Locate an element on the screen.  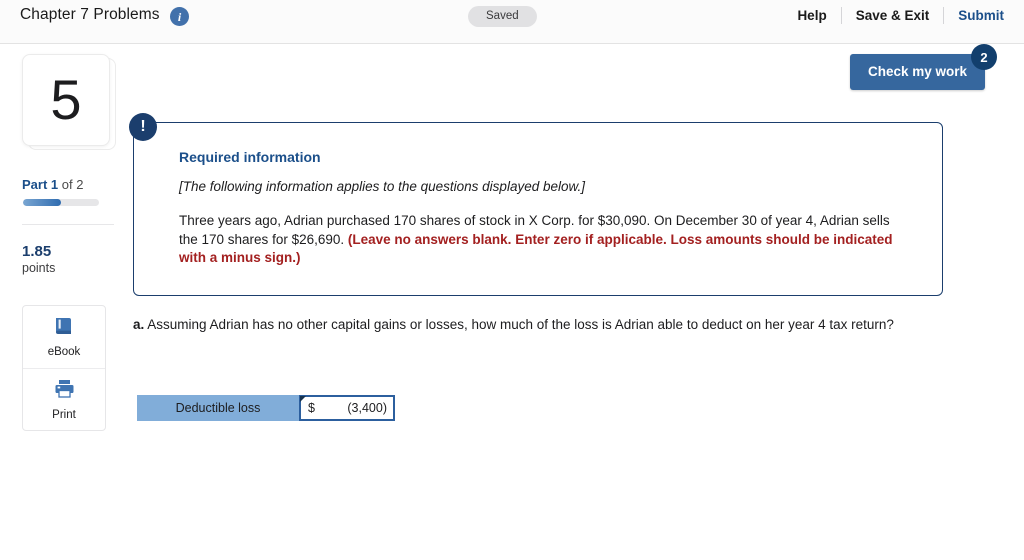
page-title: Chapter 7 Problems is located at coordinates (90, 14).